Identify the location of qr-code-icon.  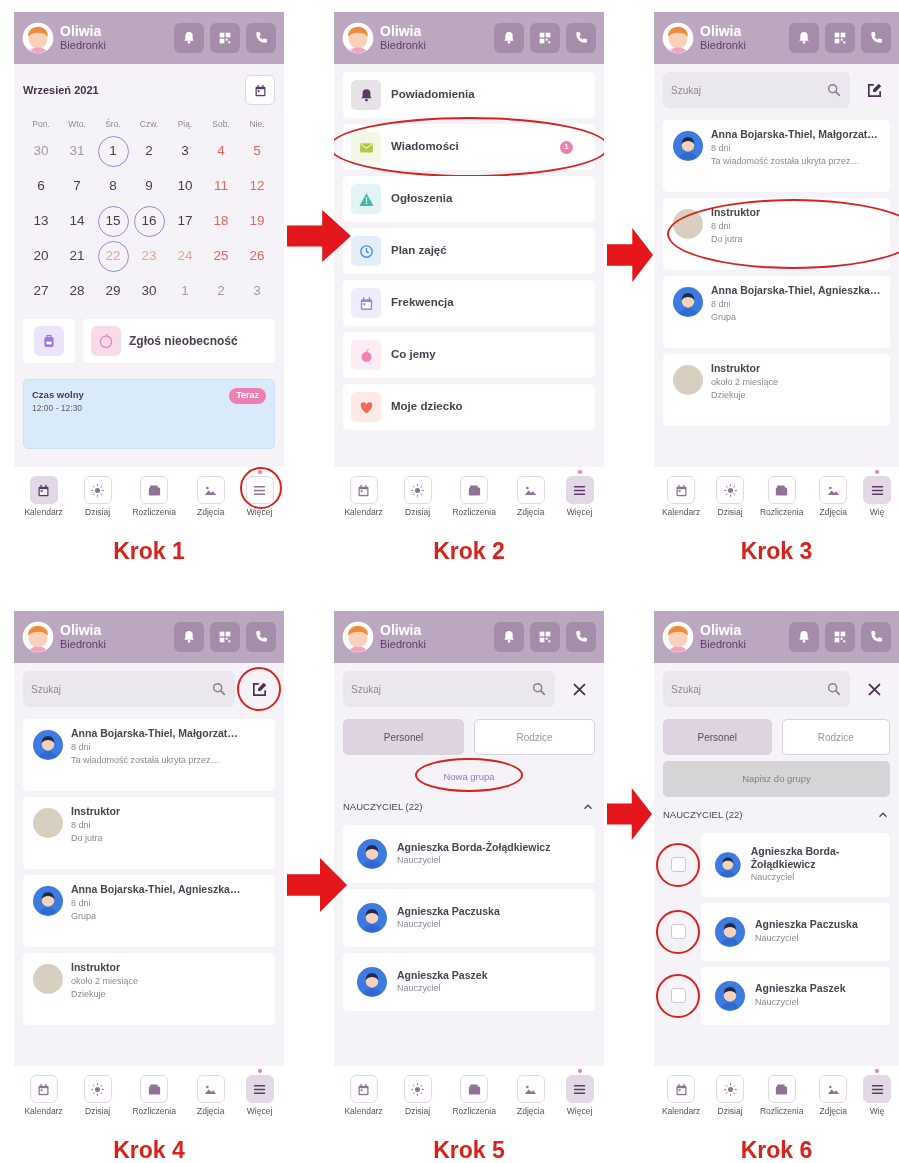
(840, 38).